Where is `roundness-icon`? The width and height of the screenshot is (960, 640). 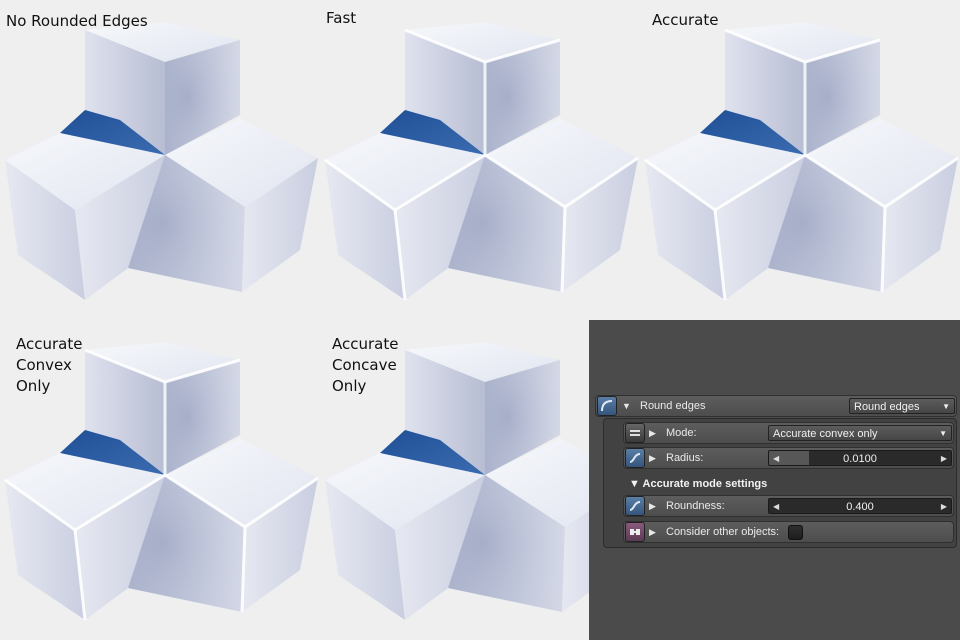 roundness-icon is located at coordinates (635, 506).